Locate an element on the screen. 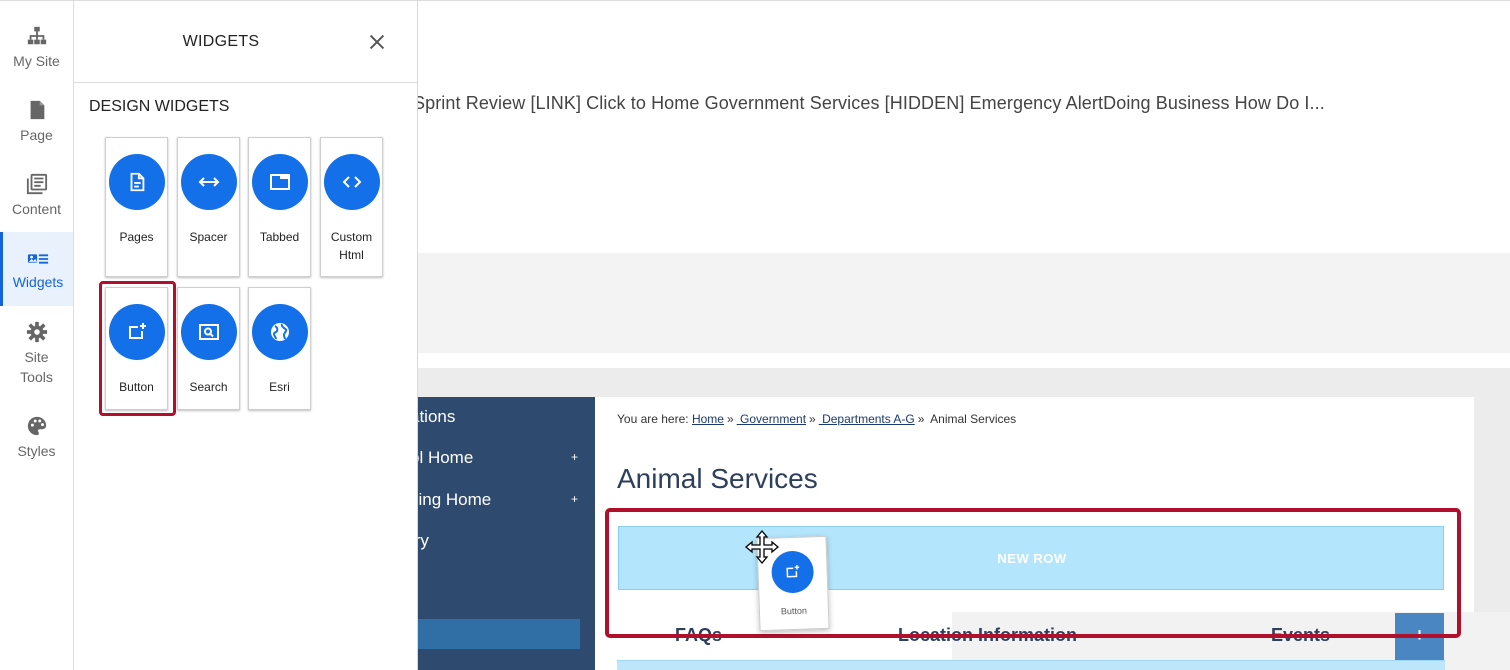 The image size is (1510, 670). rail-label: Site is located at coordinates (36, 357).